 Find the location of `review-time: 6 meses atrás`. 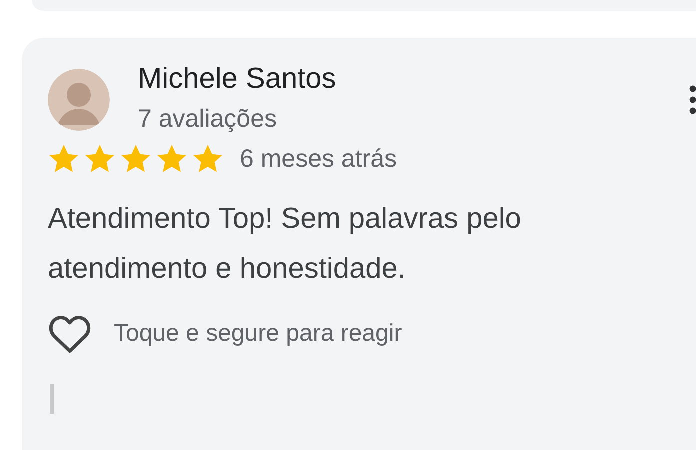

review-time: 6 meses atrás is located at coordinates (319, 159).